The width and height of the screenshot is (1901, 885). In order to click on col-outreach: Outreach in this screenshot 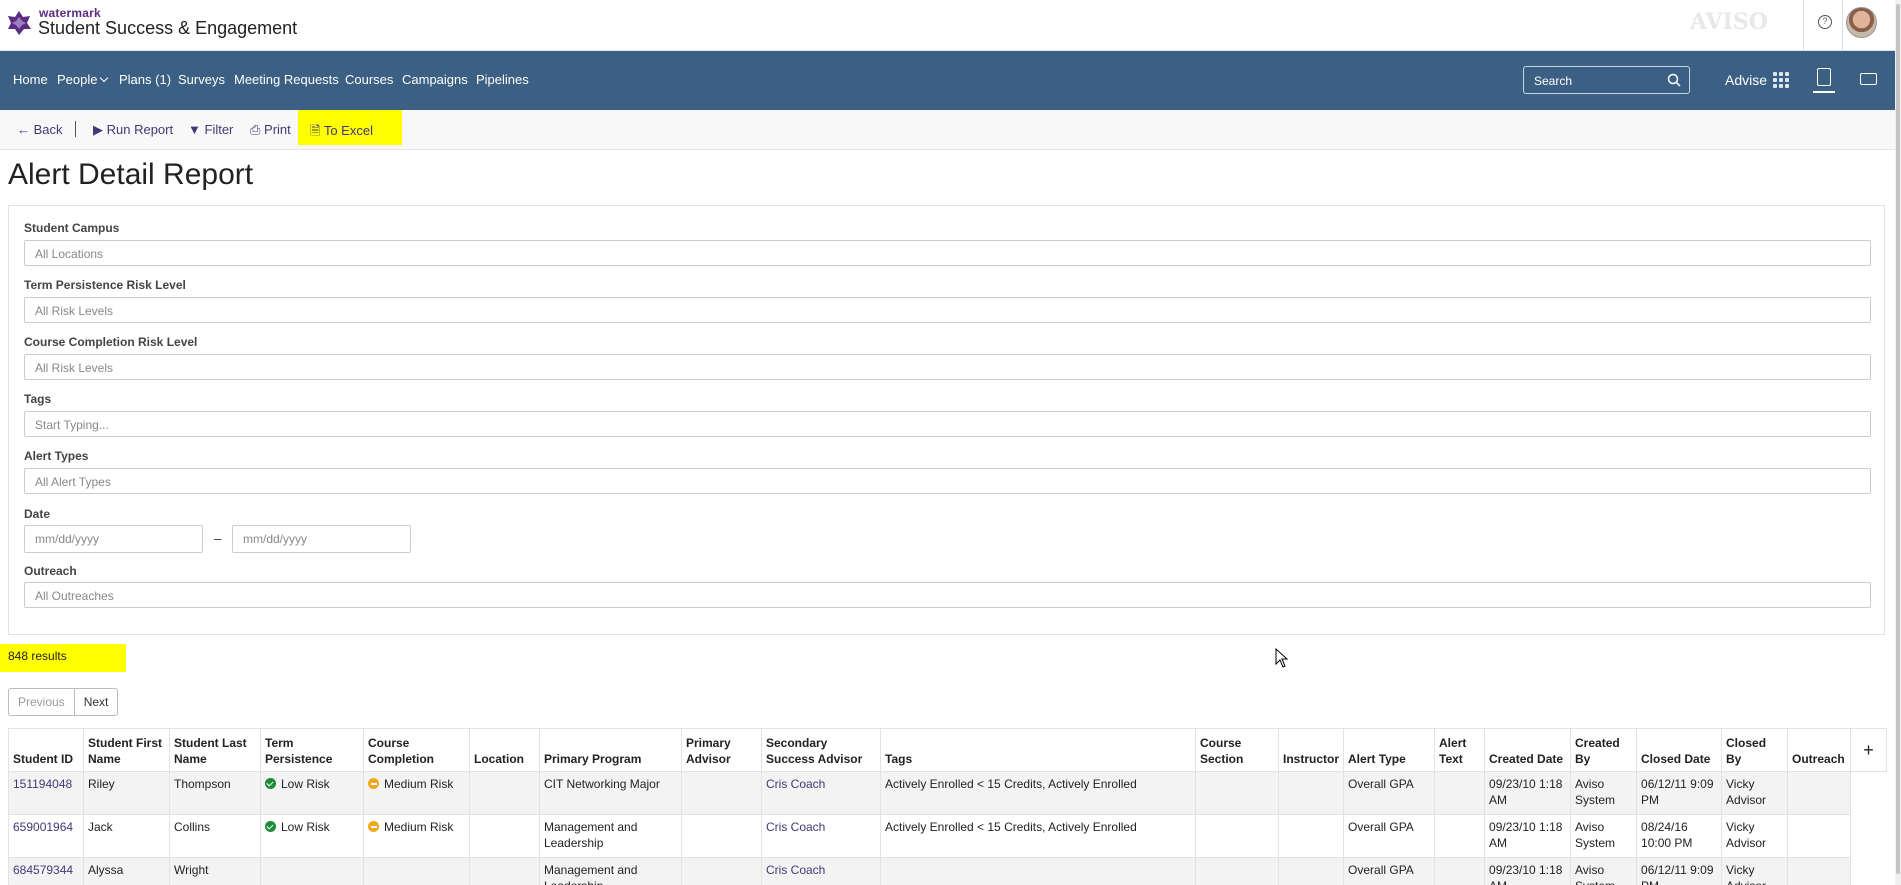, I will do `click(1819, 750)`.